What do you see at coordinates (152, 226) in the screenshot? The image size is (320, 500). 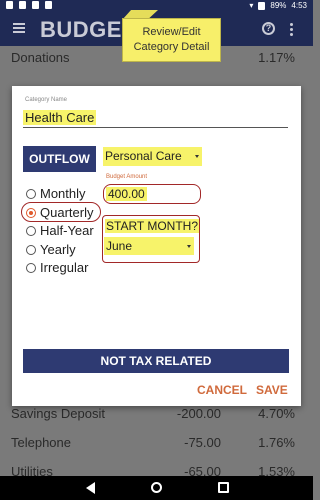 I see `start-month-label: START MONTH?` at bounding box center [152, 226].